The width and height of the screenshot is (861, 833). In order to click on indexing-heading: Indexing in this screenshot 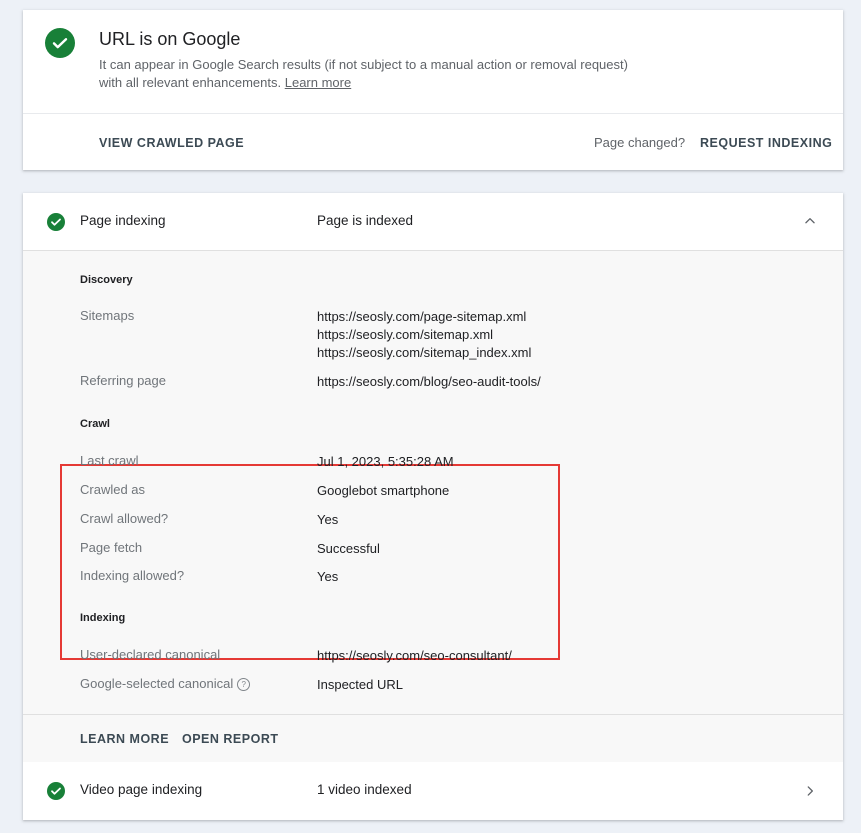, I will do `click(103, 618)`.